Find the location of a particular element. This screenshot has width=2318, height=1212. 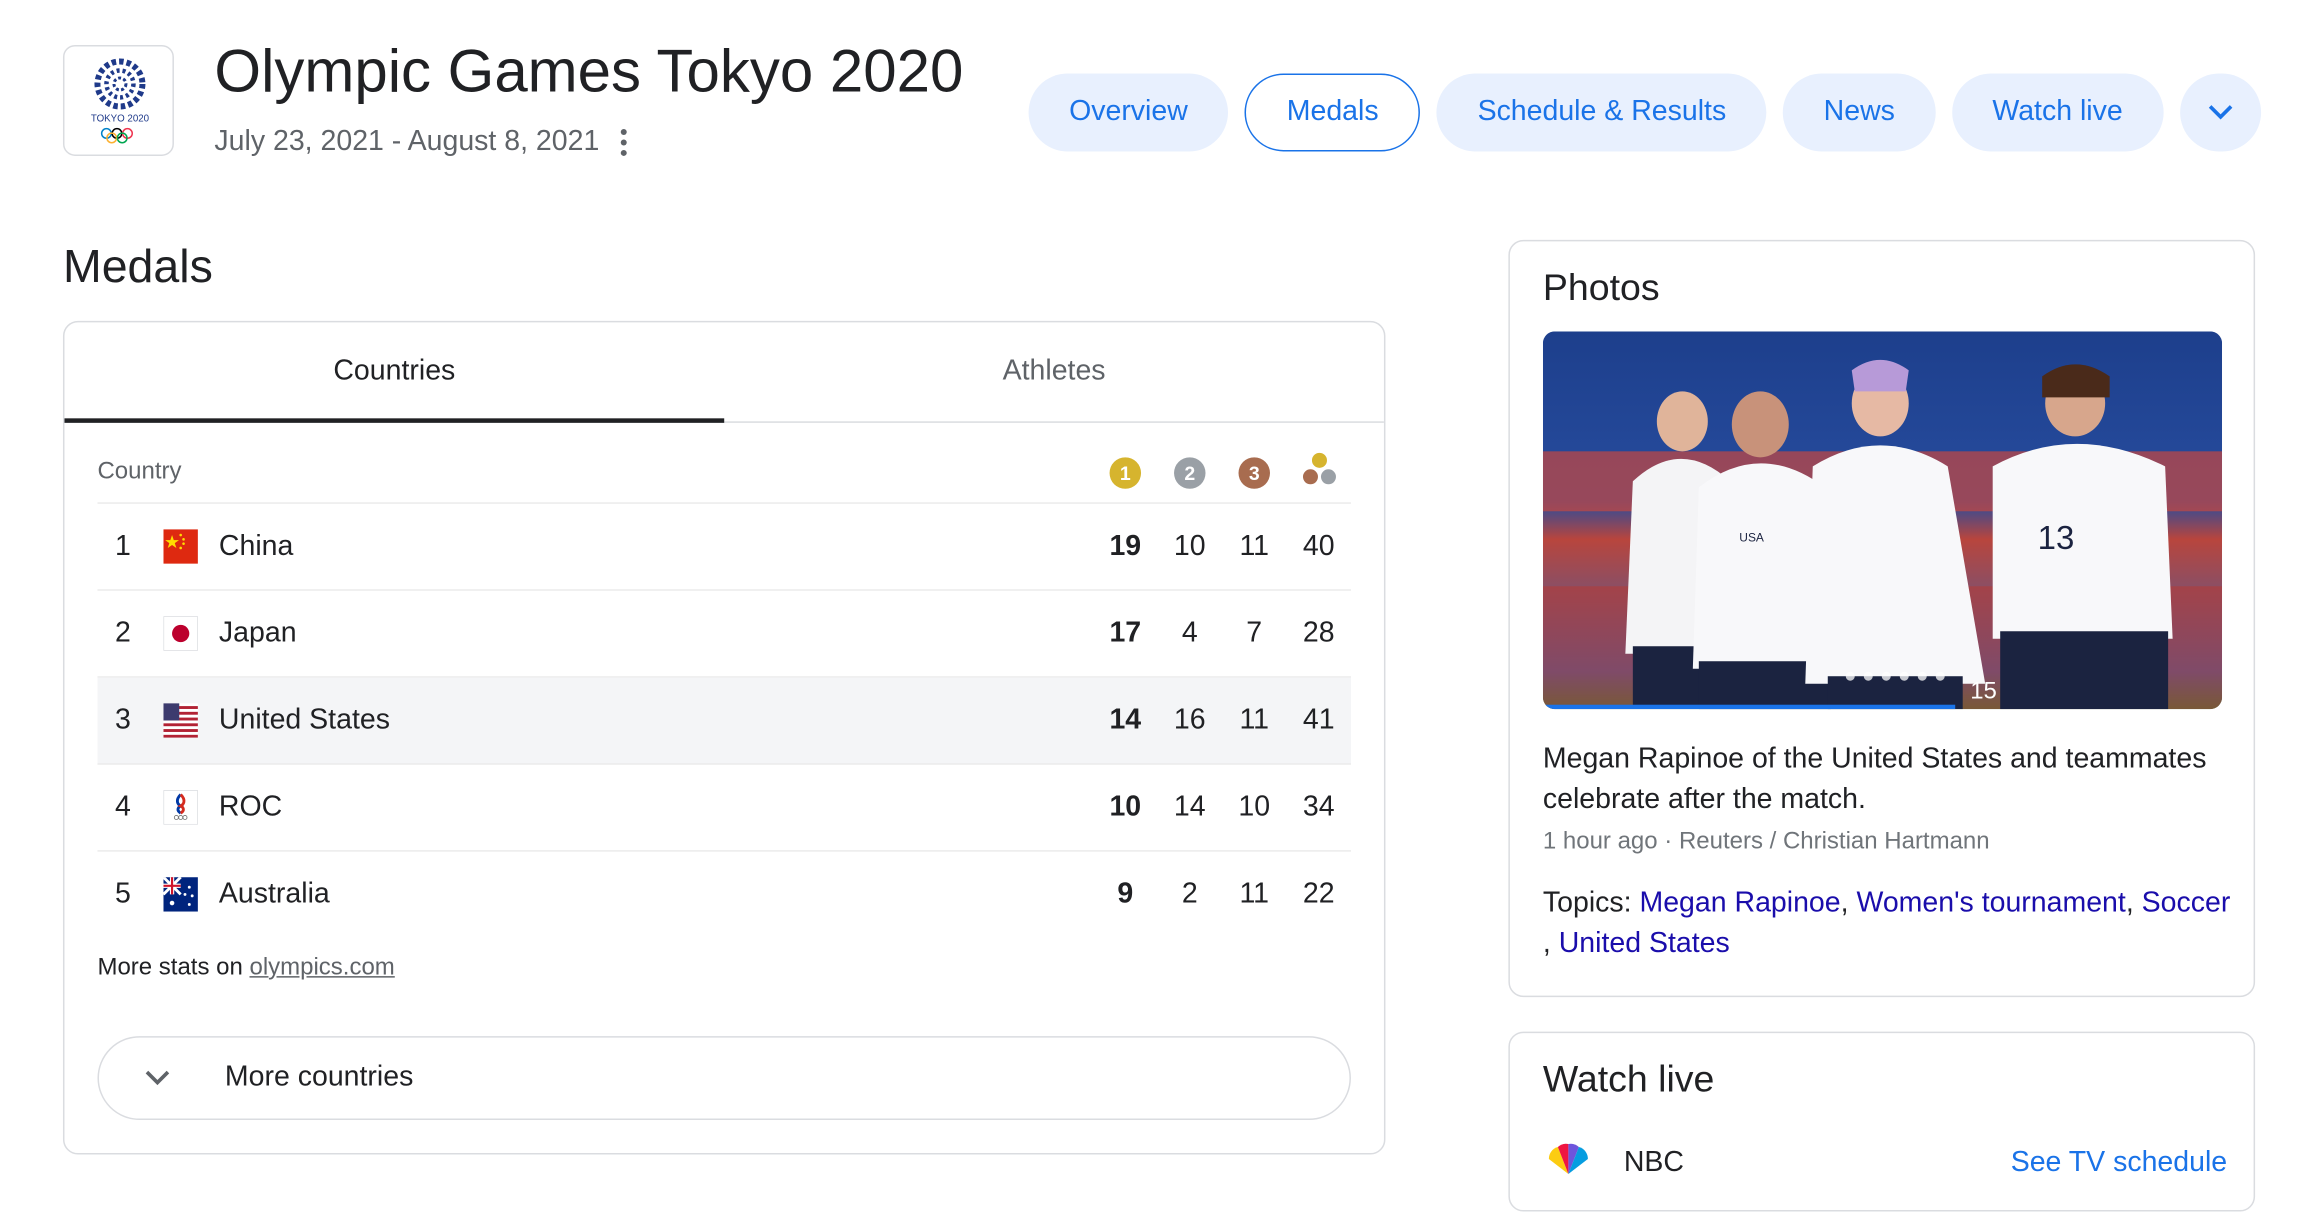

featured-photo: USA 15 13 is located at coordinates (1882, 520).